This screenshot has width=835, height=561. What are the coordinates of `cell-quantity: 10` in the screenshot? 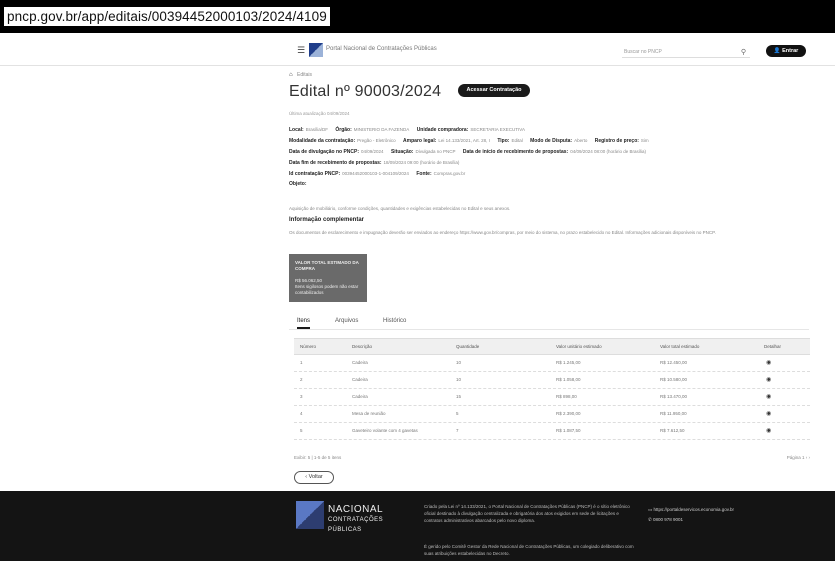 It's located at (459, 362).